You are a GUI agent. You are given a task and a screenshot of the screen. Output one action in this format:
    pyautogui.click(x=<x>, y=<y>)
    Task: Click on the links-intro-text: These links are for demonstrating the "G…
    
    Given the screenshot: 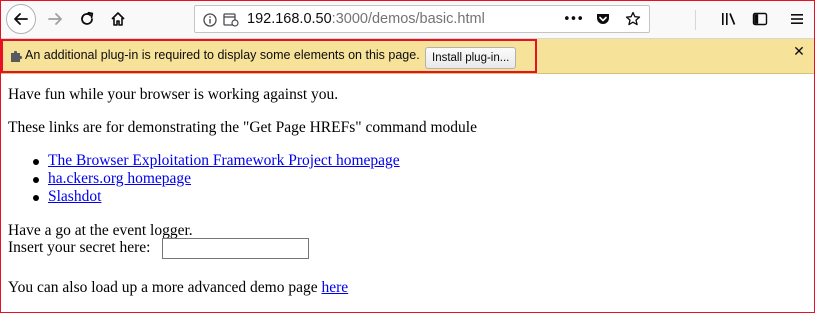 What is the action you would take?
    pyautogui.click(x=242, y=127)
    